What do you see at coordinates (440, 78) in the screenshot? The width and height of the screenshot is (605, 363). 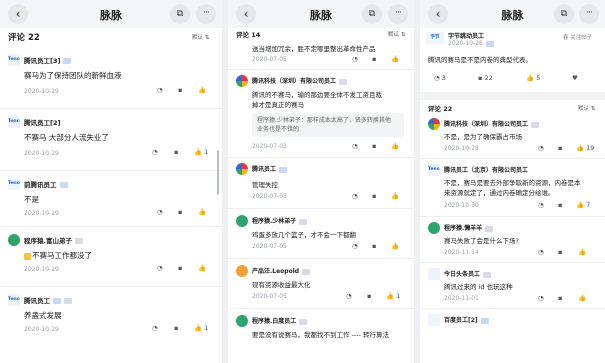 I see `comment-icon: ◔ 3` at bounding box center [440, 78].